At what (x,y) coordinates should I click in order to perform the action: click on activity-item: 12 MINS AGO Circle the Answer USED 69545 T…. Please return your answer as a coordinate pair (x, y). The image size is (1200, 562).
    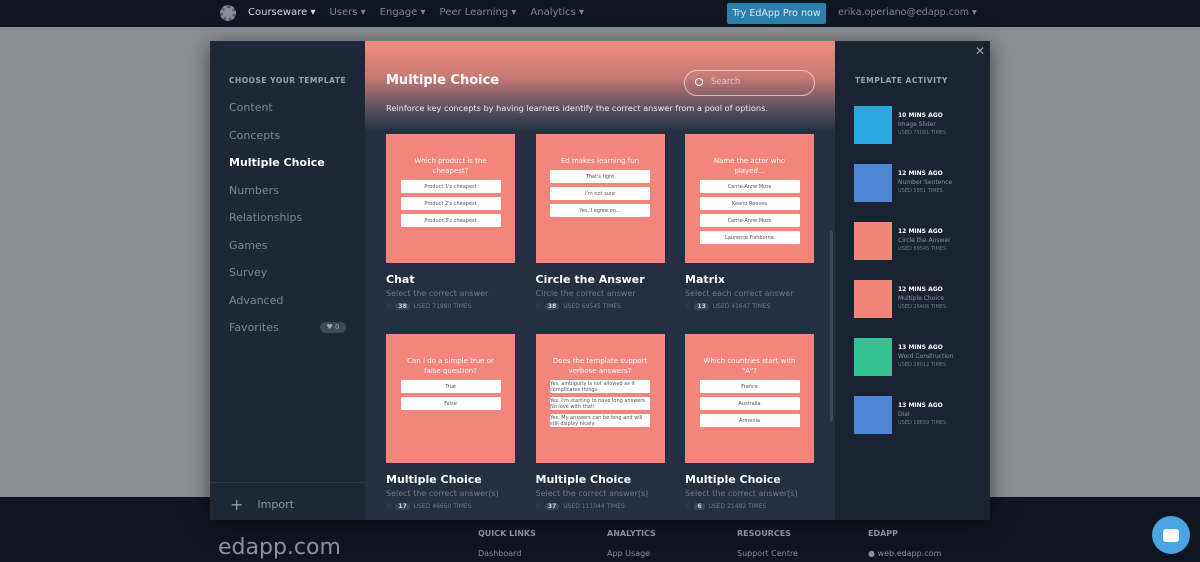
    Looking at the image, I should click on (914, 241).